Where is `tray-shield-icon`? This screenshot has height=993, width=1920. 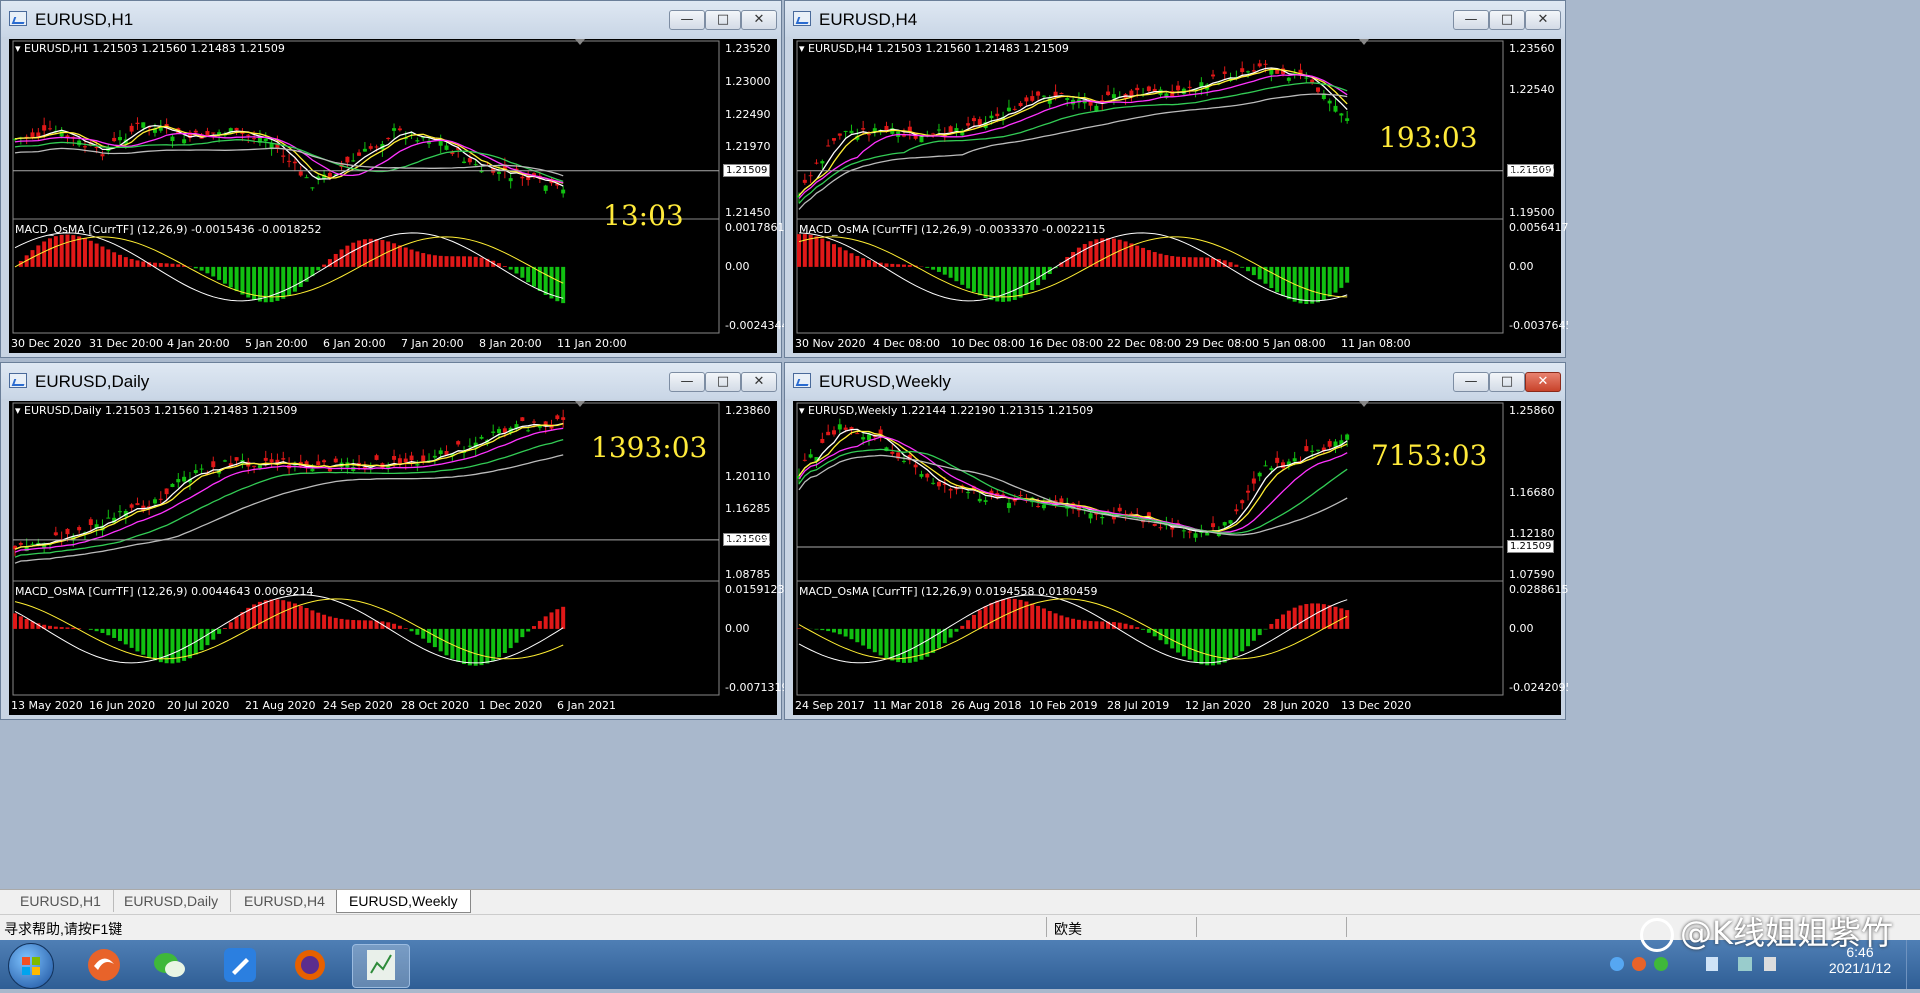 tray-shield-icon is located at coordinates (1712, 964).